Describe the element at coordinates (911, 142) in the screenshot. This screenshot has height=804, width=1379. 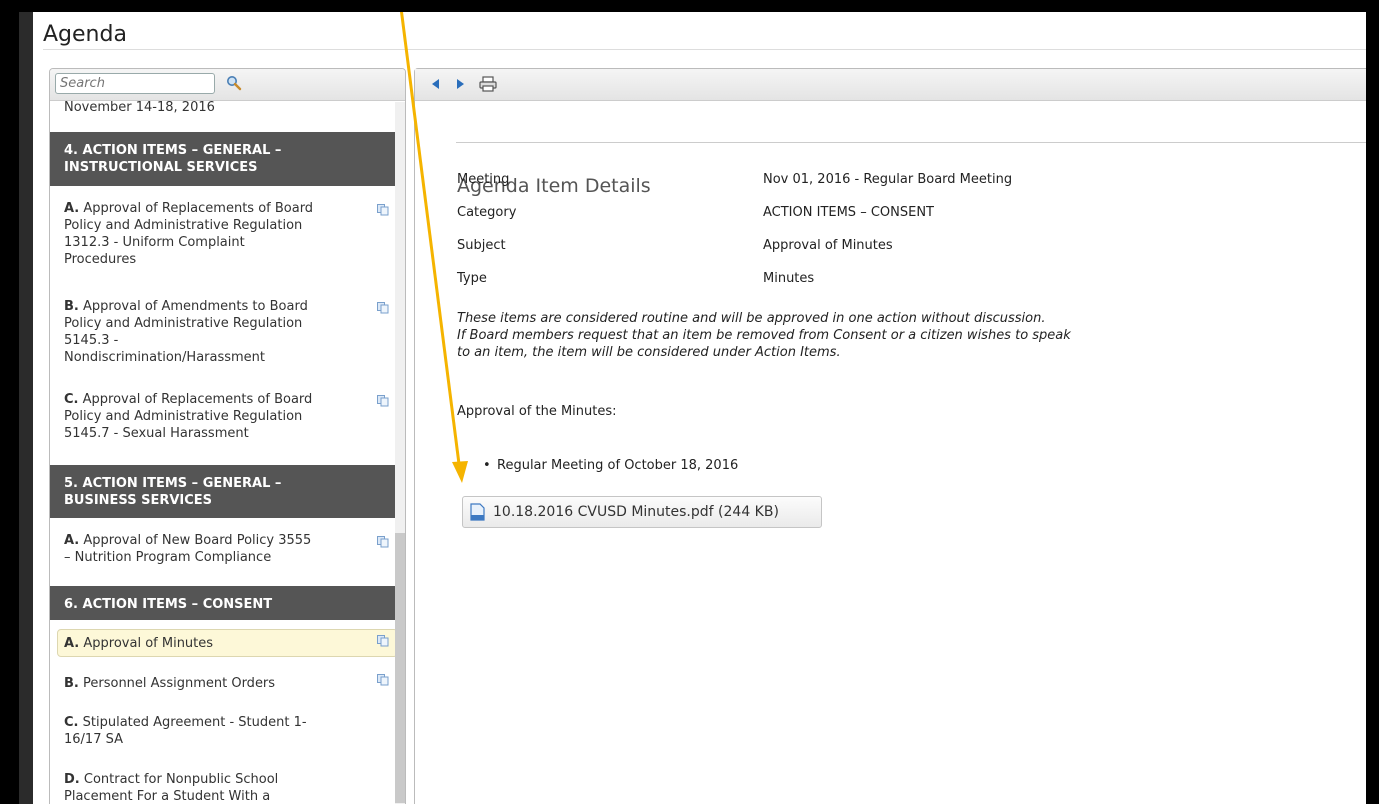
I see `details-divider` at that location.